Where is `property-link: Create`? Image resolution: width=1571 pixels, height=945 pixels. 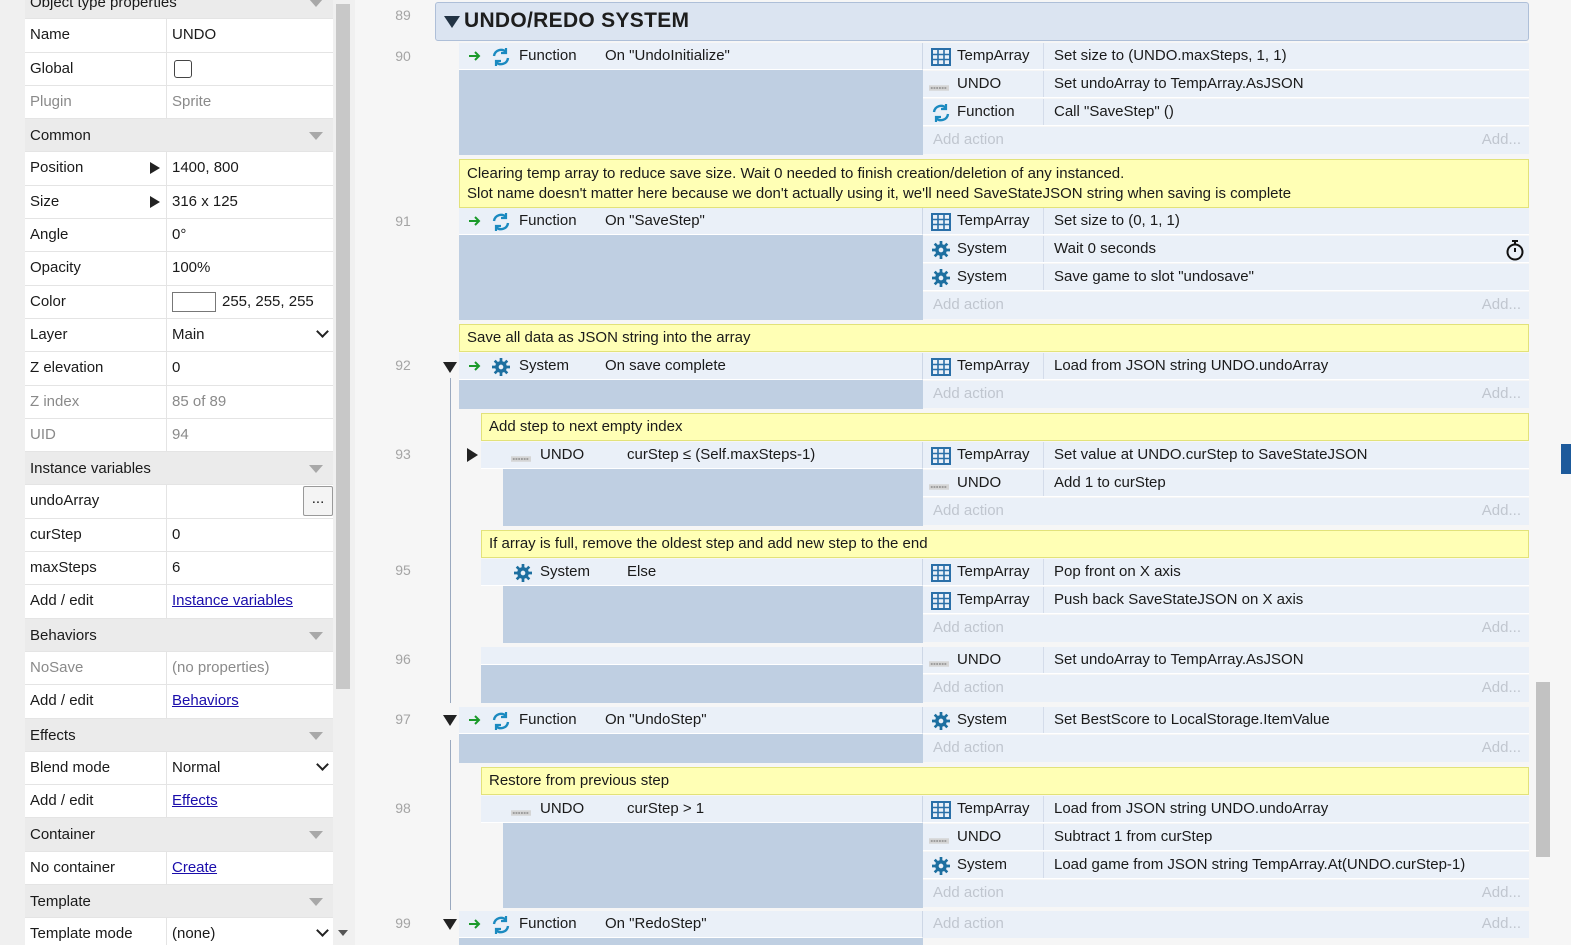 property-link: Create is located at coordinates (194, 867).